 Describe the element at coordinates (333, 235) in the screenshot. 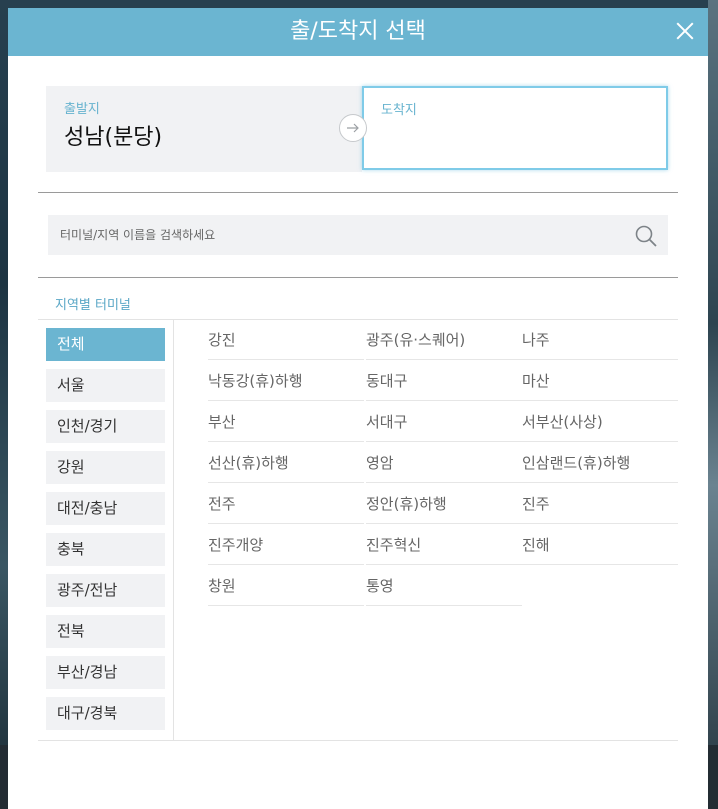

I see `search-input` at that location.